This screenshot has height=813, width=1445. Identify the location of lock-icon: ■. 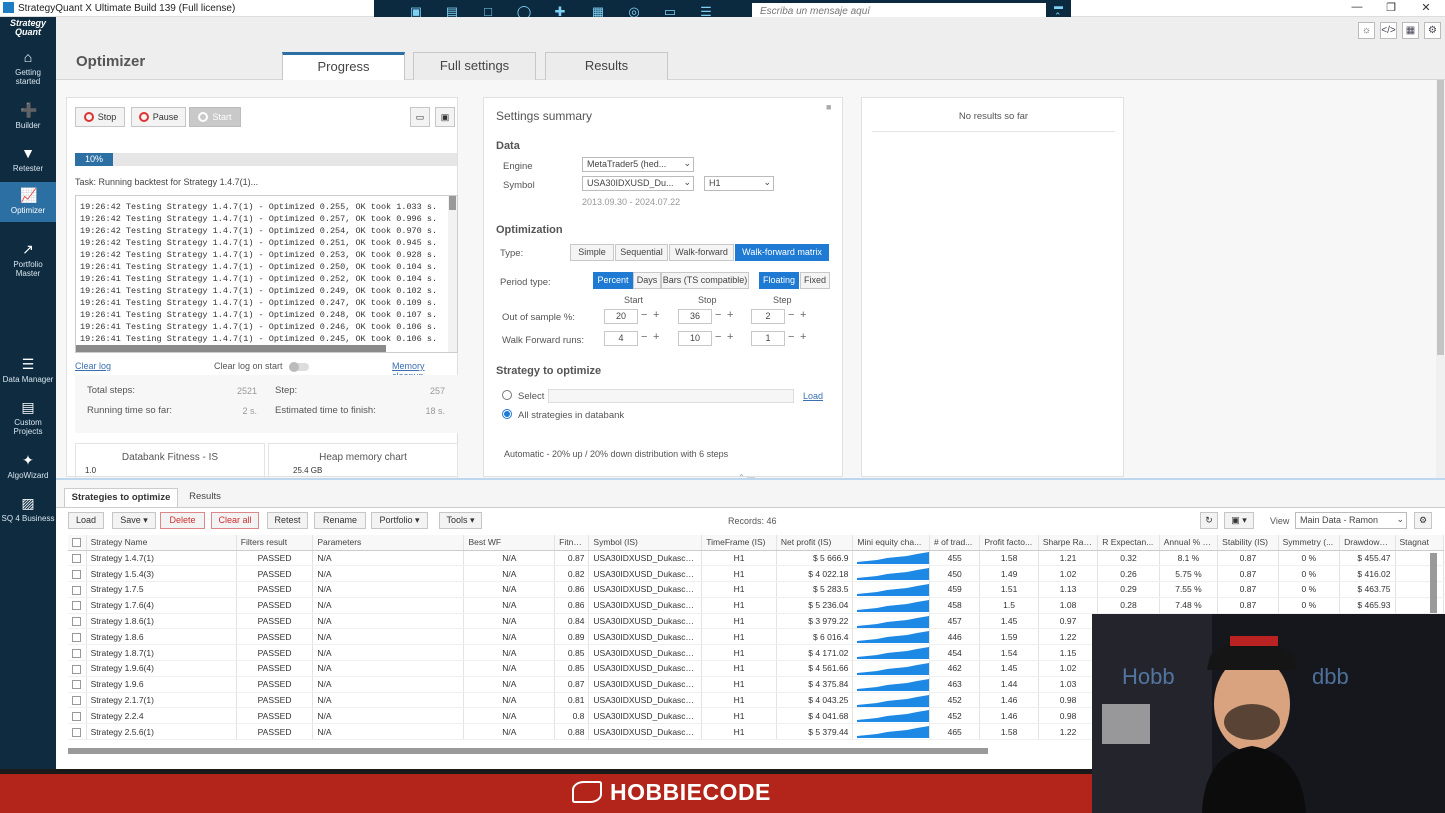
(828, 107).